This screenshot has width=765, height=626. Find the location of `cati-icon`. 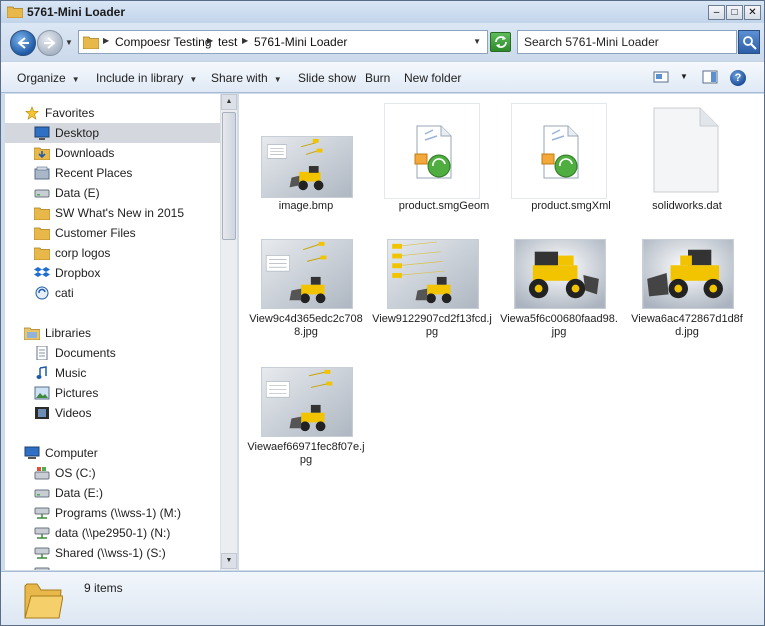

cati-icon is located at coordinates (42, 293).